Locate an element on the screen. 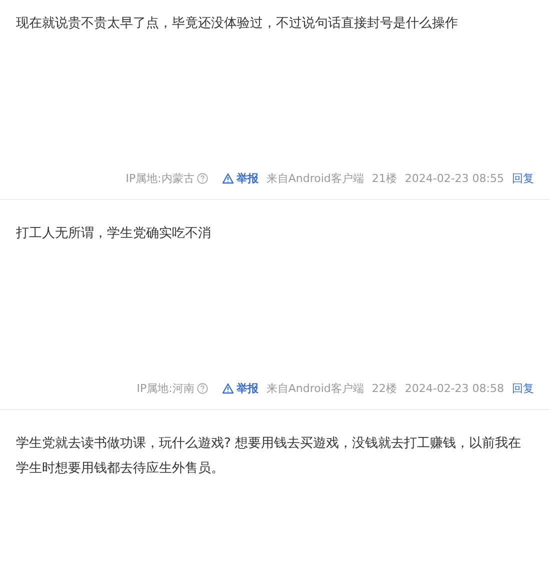  post-text: 学生党就去读书做功课，玩什么遊戏? 想要用钱去买遊戏，没钱就去打工赚钱，以前我在学生时想要用钱都去待应生外售员。 is located at coordinates (269, 456).